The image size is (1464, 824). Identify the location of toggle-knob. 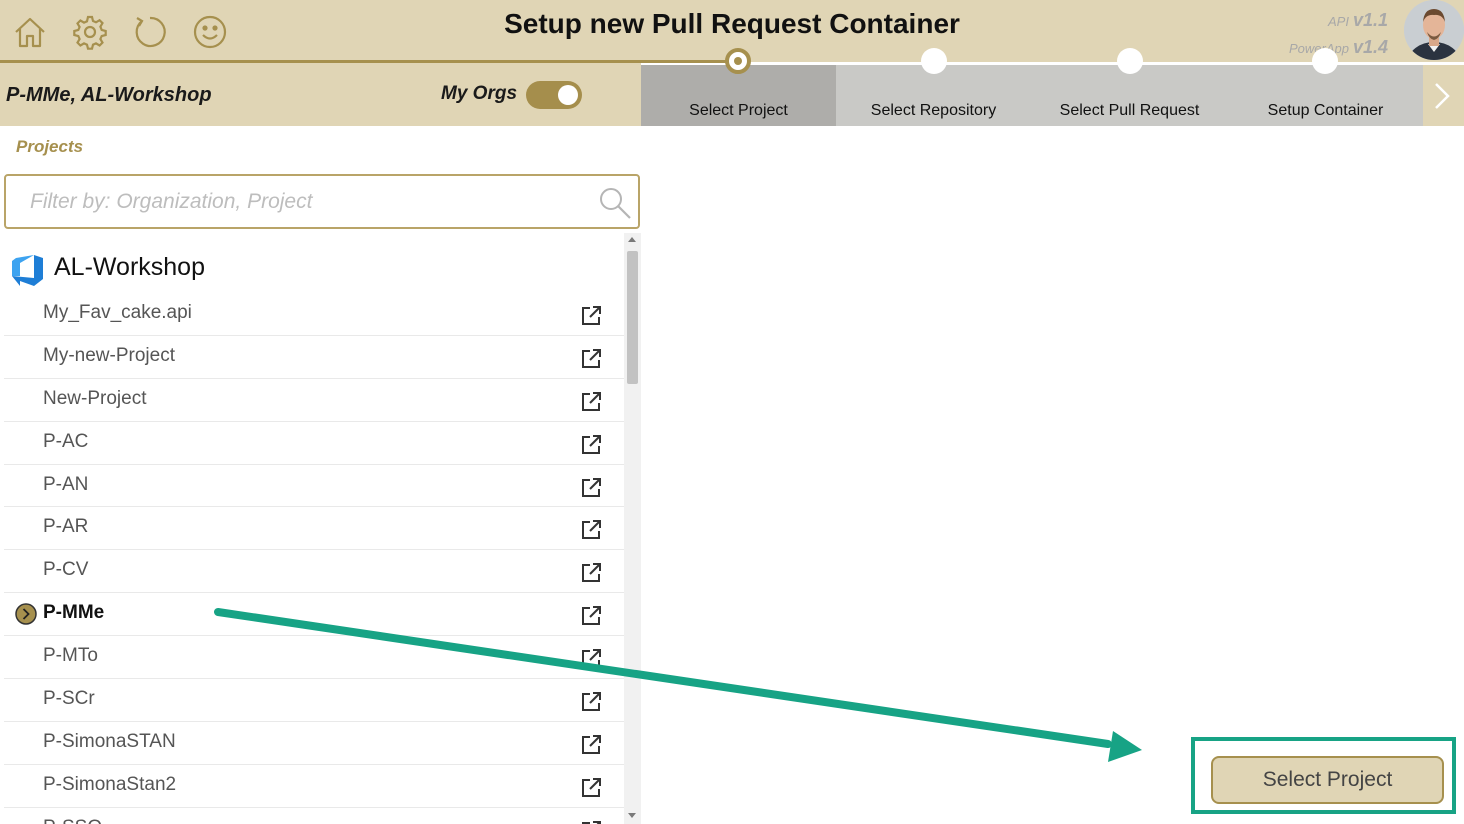
(568, 95).